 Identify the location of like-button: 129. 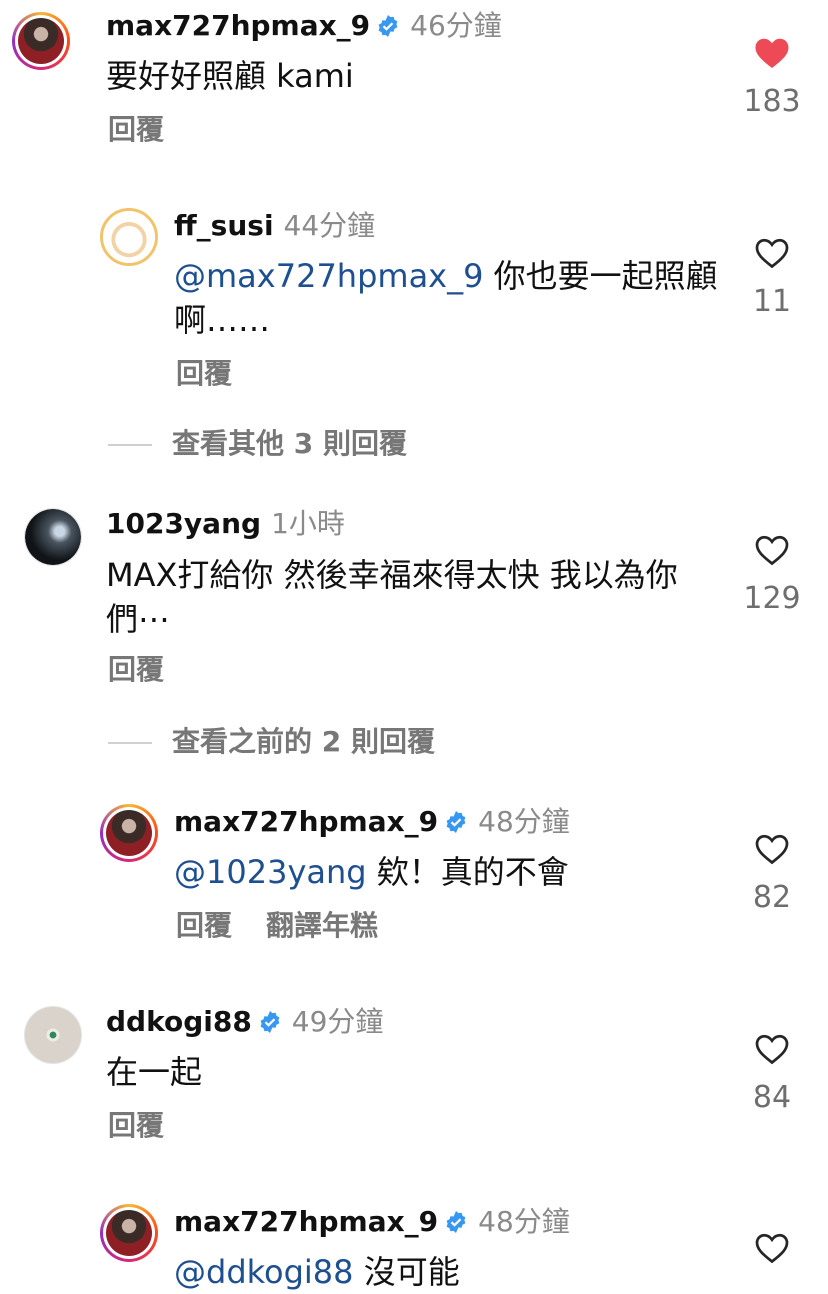
(772, 575).